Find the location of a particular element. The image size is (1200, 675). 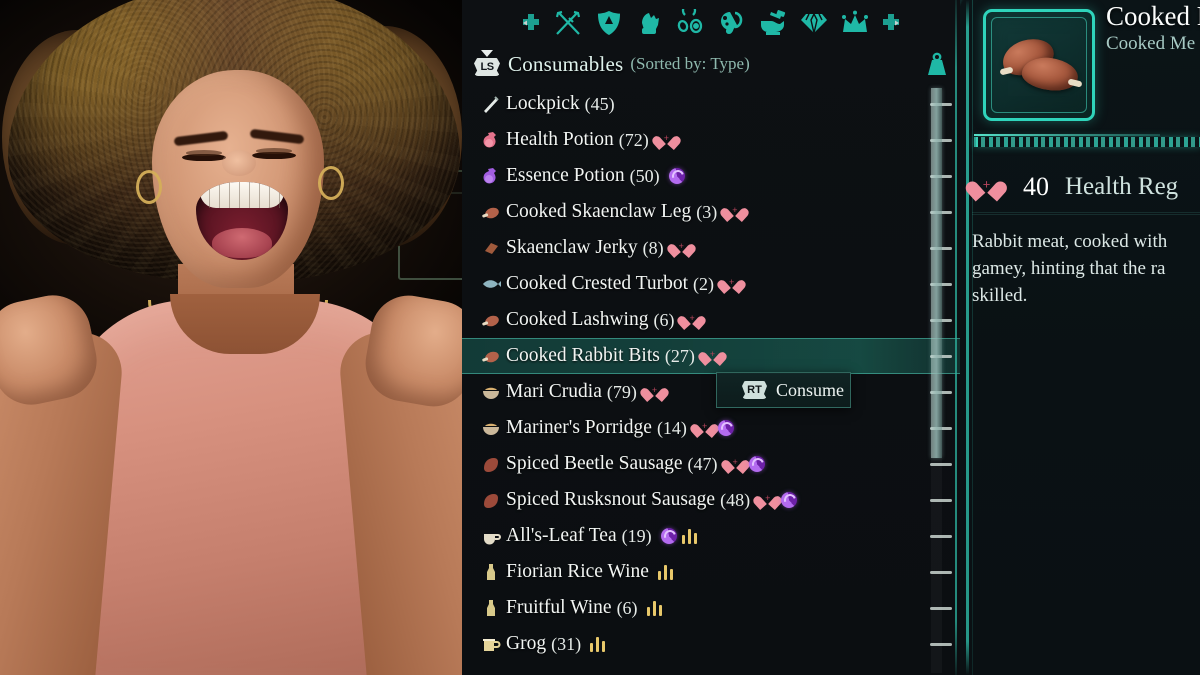

item-row: Cooked Crested Turbot (2) + is located at coordinates (711, 284).